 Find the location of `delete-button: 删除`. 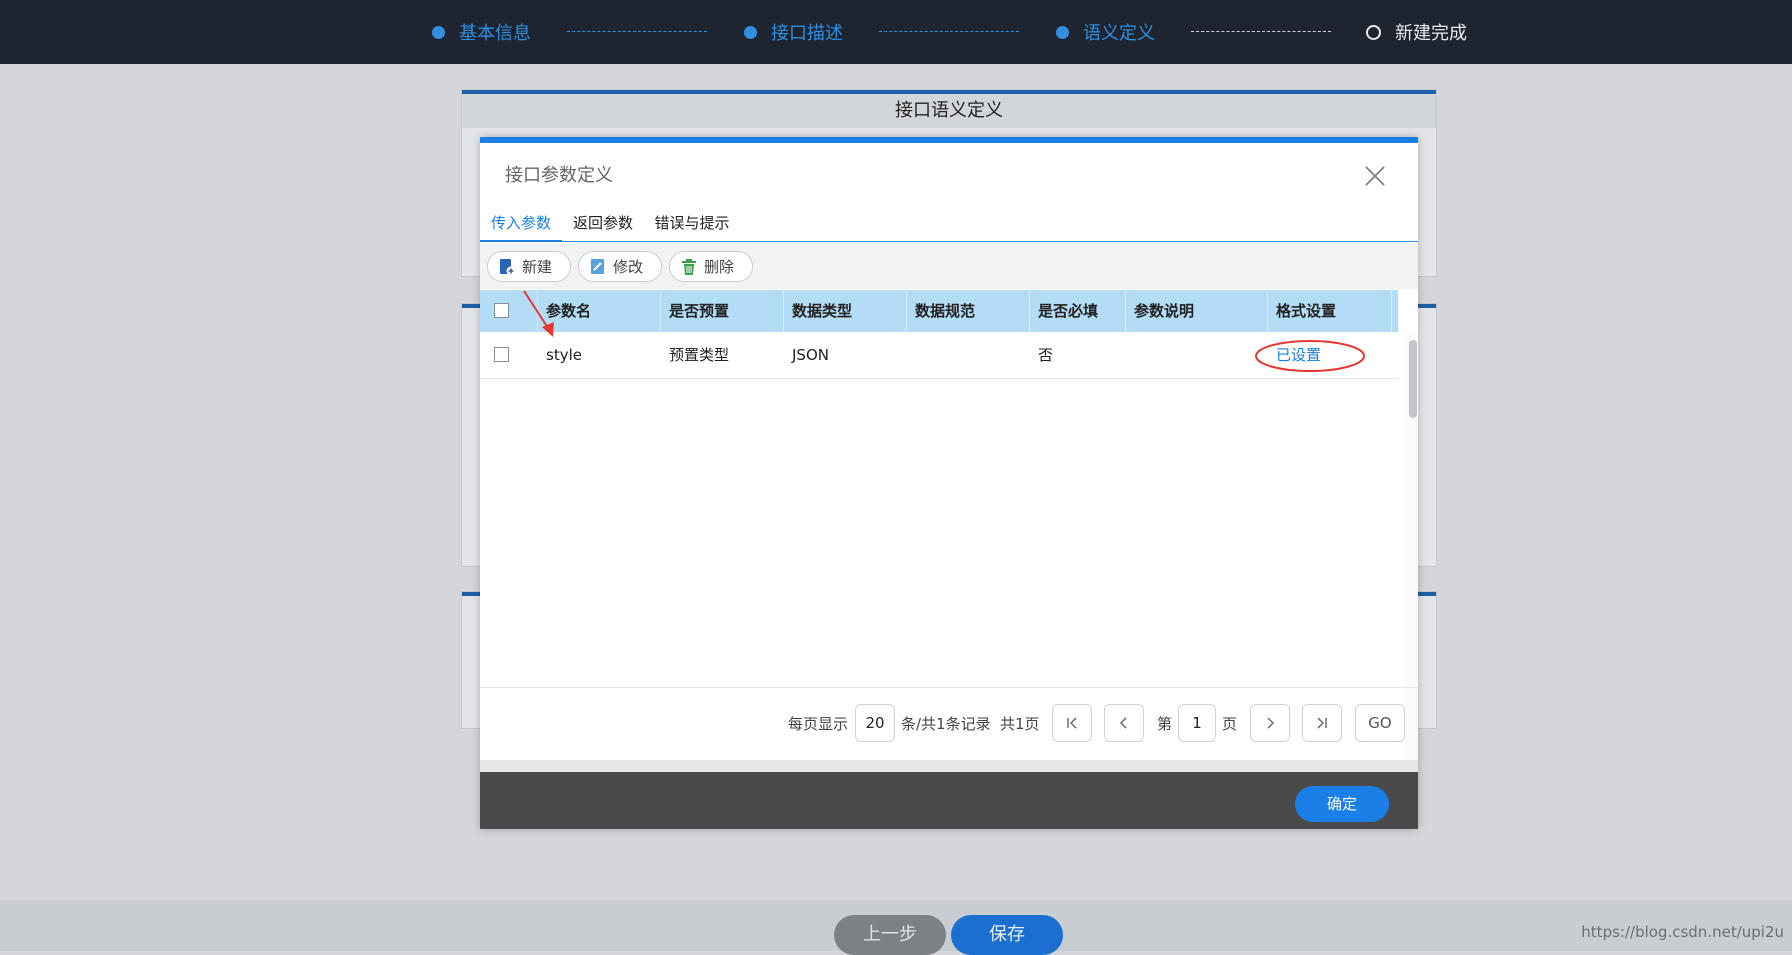

delete-button: 删除 is located at coordinates (711, 266).